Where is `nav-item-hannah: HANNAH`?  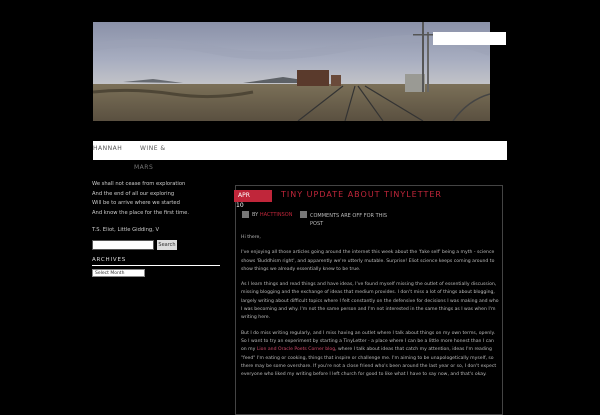 nav-item-hannah: HANNAH is located at coordinates (107, 148).